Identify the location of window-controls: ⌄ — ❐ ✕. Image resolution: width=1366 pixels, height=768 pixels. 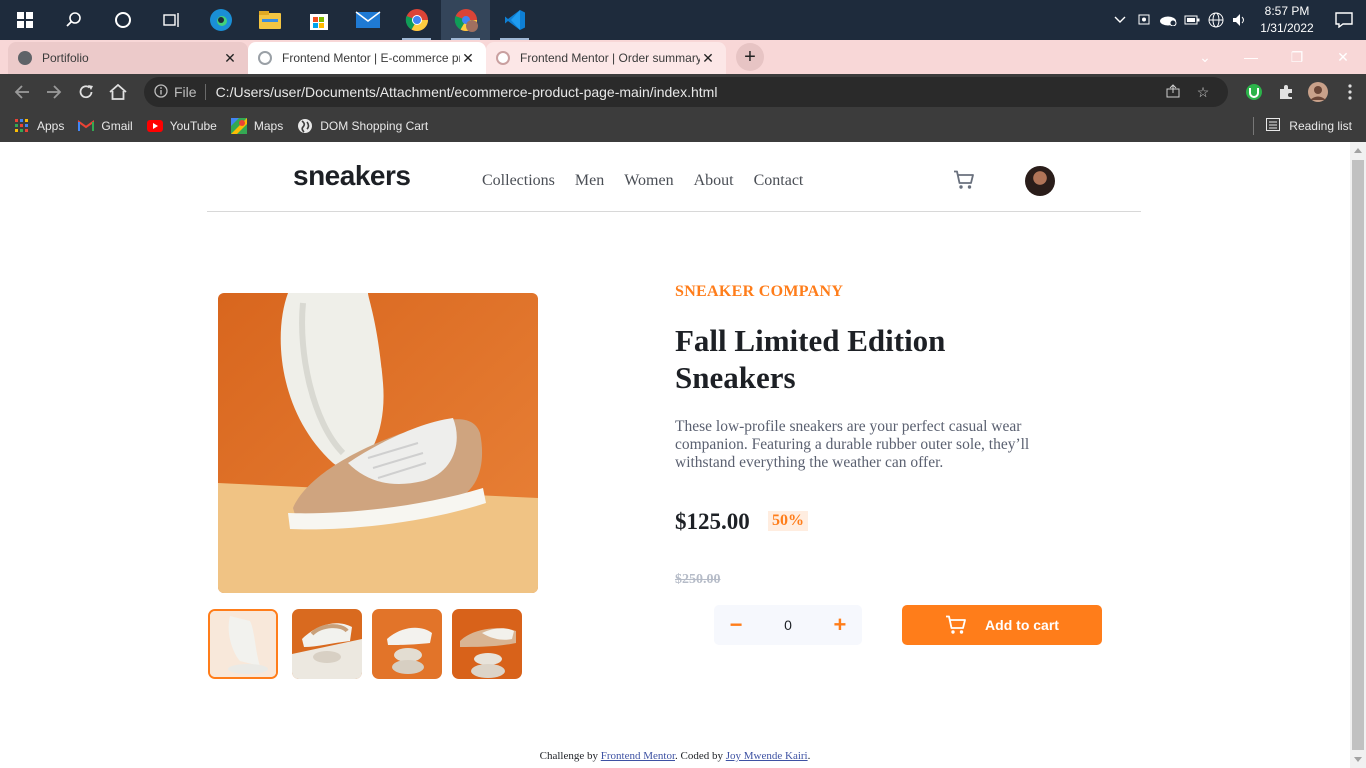
(1274, 57).